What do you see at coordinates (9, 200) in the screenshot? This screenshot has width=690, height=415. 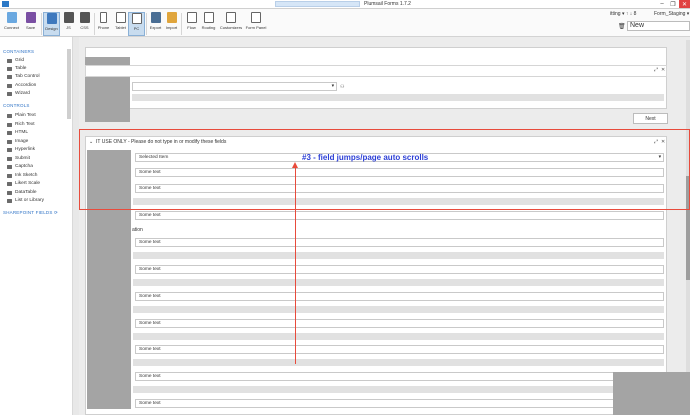 I see `list-icon` at bounding box center [9, 200].